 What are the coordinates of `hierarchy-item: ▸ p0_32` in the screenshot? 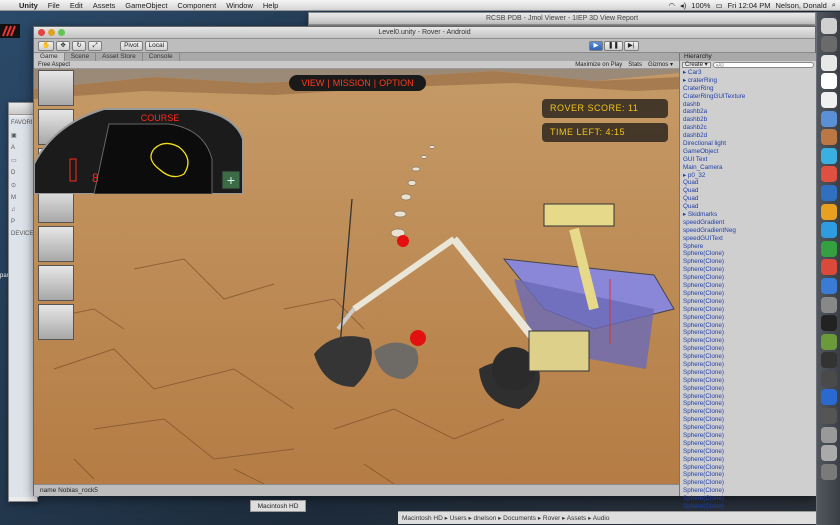 It's located at (749, 176).